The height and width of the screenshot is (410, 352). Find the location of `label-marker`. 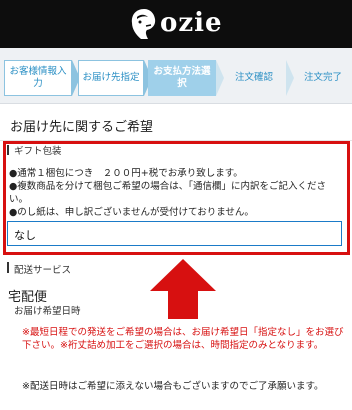

label-marker is located at coordinates (8, 267).